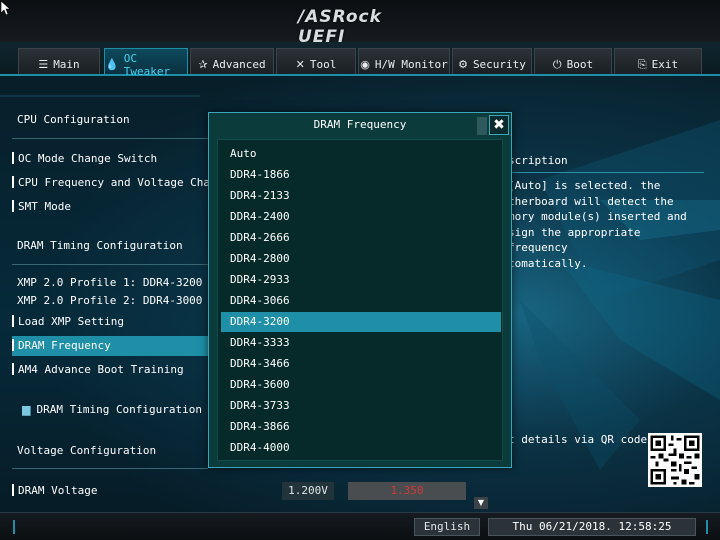 This screenshot has height=540, width=720. I want to click on tab-tool: ✕ Tool, so click(316, 61).